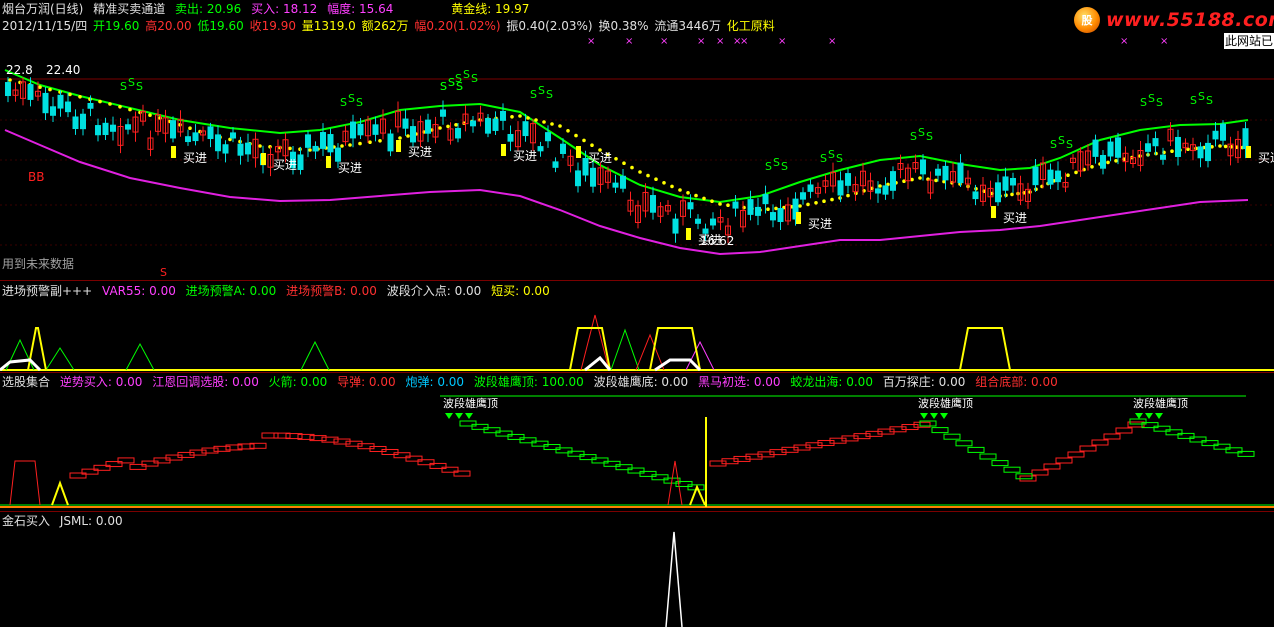 This screenshot has width=1274, height=627. I want to click on red-spike, so click(25, 483).